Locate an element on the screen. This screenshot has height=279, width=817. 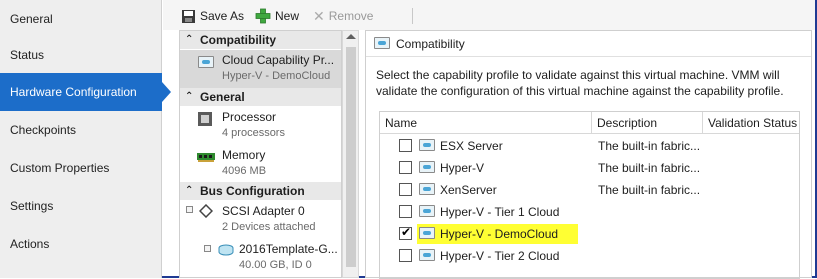
name-cell: ESX Server is located at coordinates (460, 146).